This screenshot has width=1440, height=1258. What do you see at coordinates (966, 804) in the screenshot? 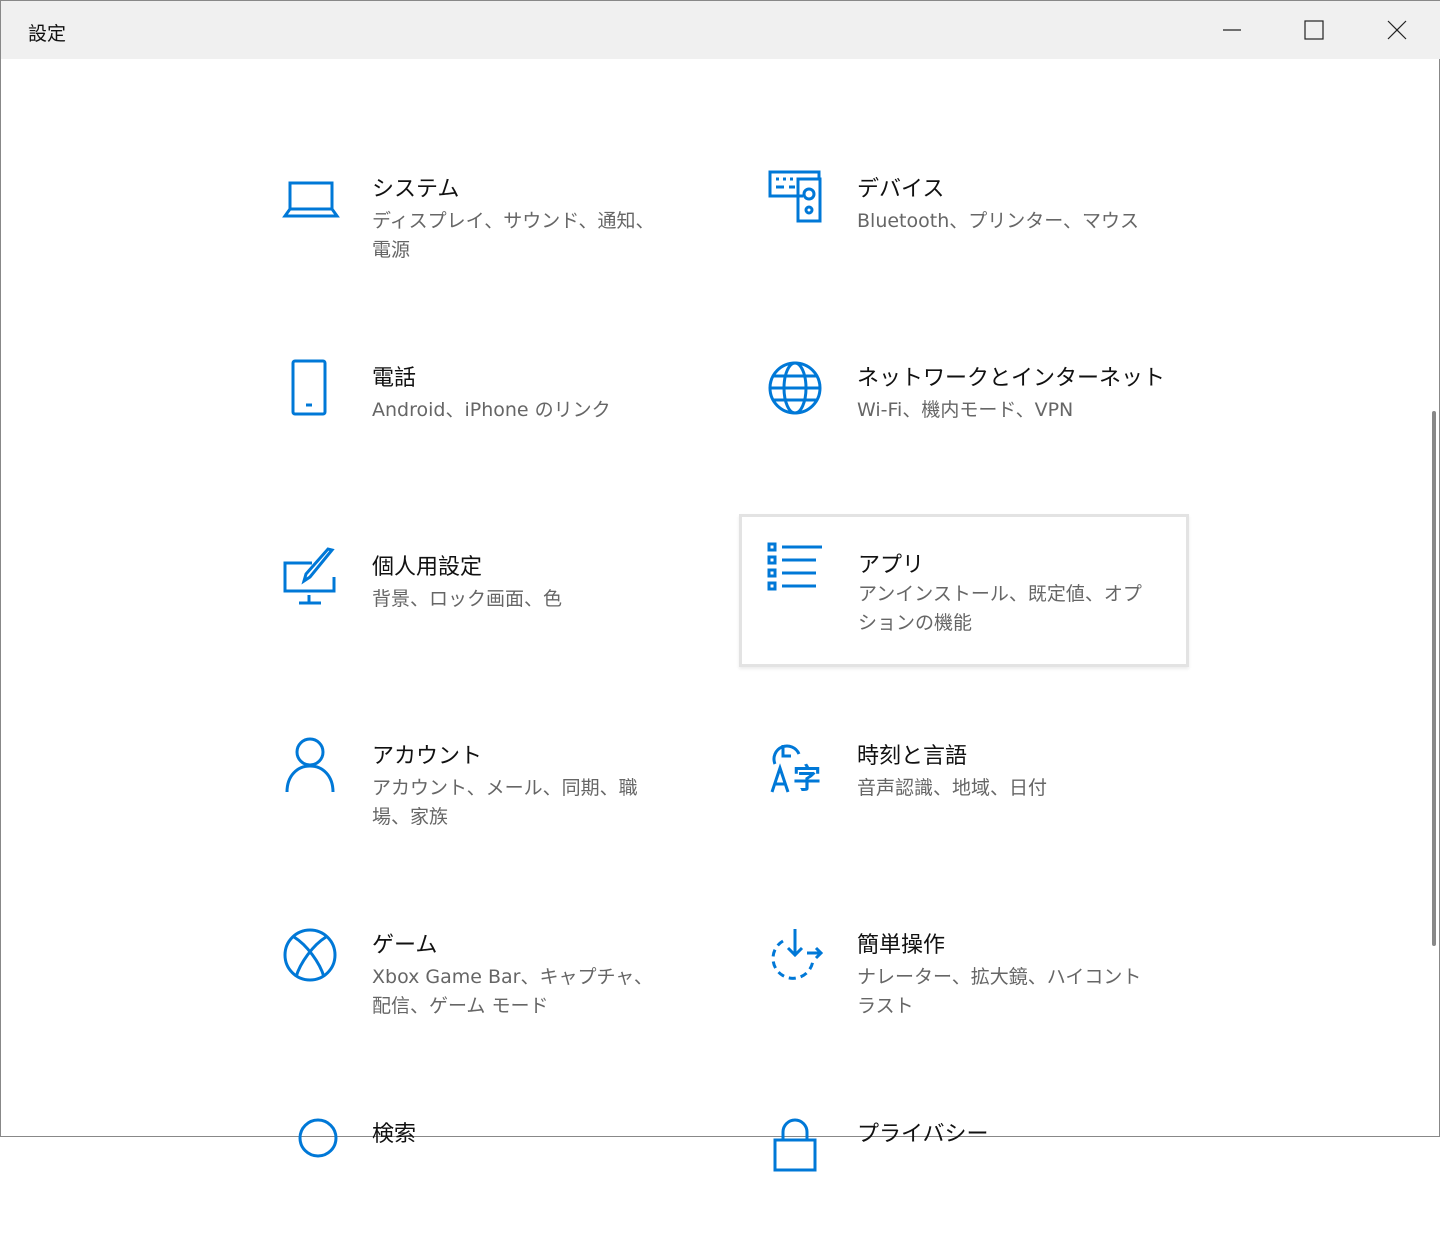
I see `settings-time-language: 字 時刻と言語 音声認識、地域、日付` at bounding box center [966, 804].